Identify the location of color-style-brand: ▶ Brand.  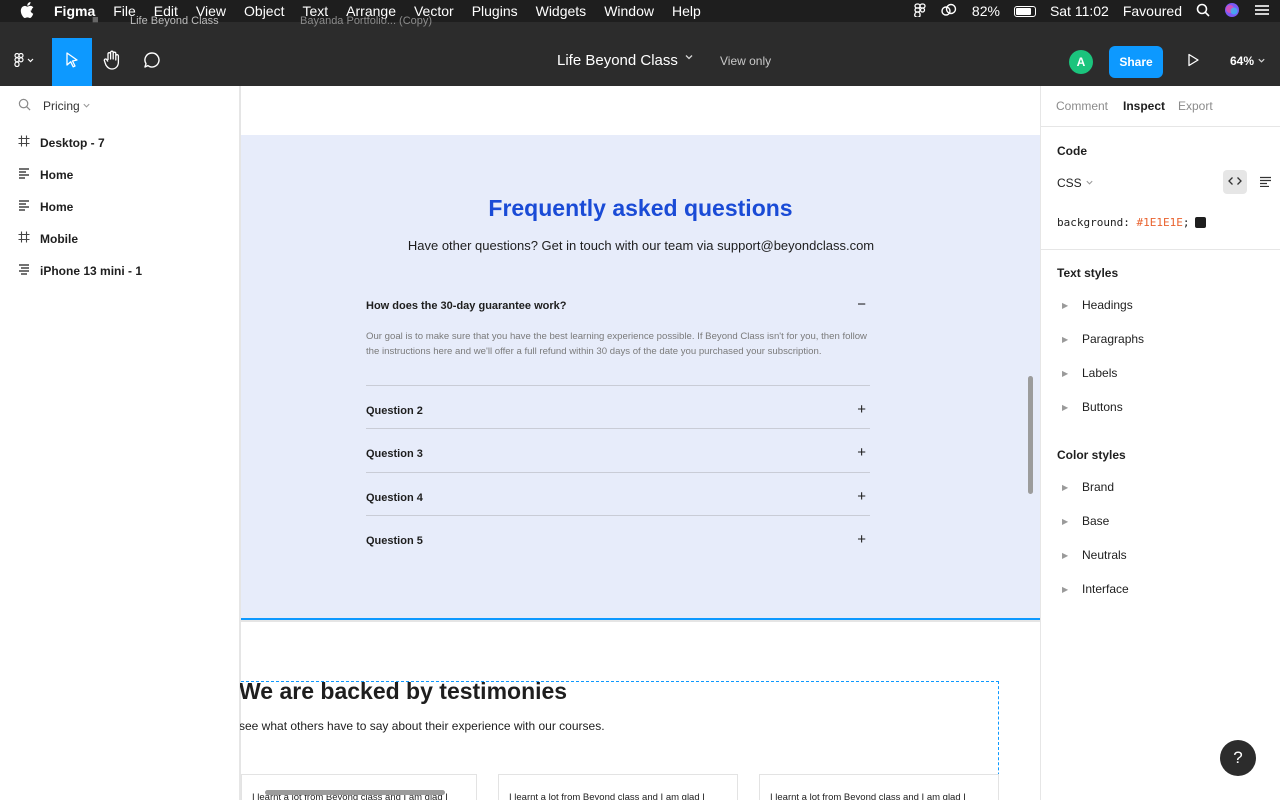
(1085, 487).